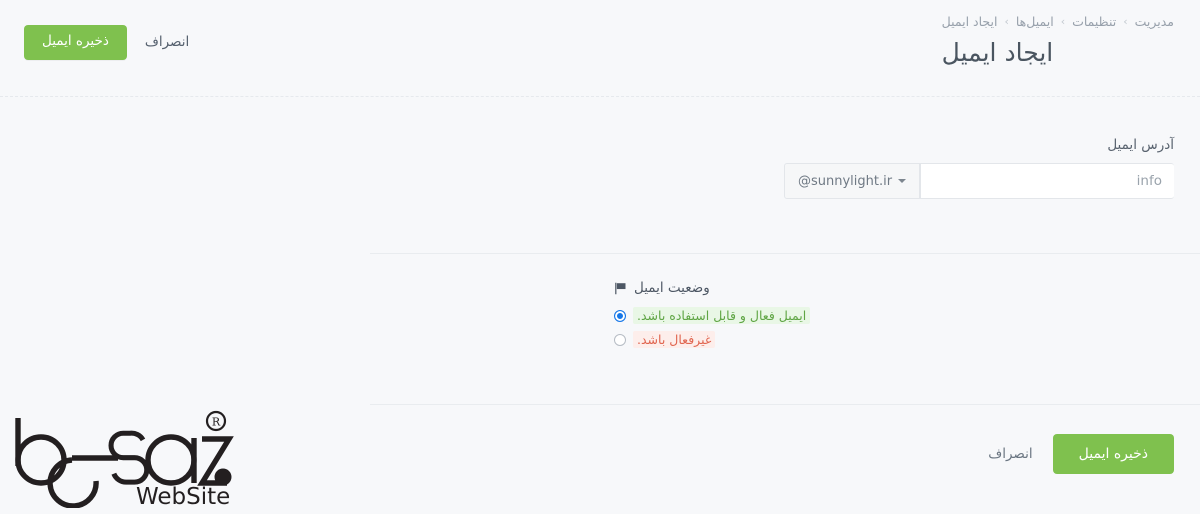 This screenshot has width=1200, height=514. I want to click on cancel-link-top: انصراف, so click(167, 42).